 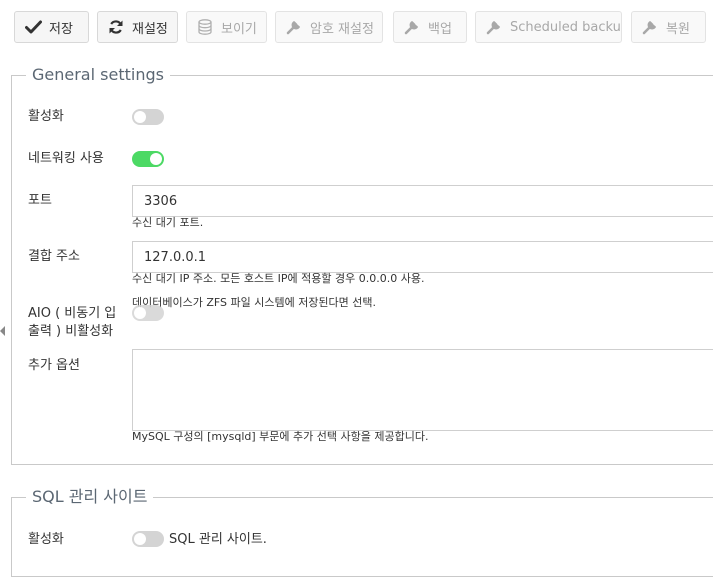 What do you see at coordinates (54, 365) in the screenshot?
I see `extra-options-label: 추가 옵션` at bounding box center [54, 365].